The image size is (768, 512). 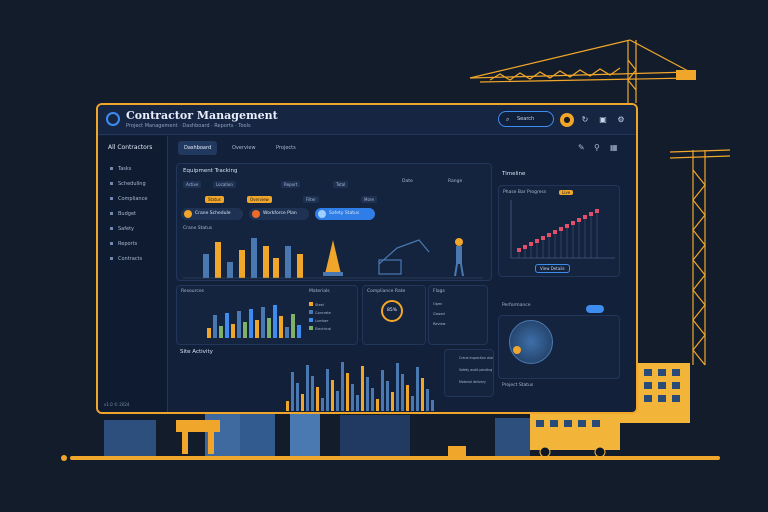 I want to click on filter-chip: Report, so click(x=291, y=184).